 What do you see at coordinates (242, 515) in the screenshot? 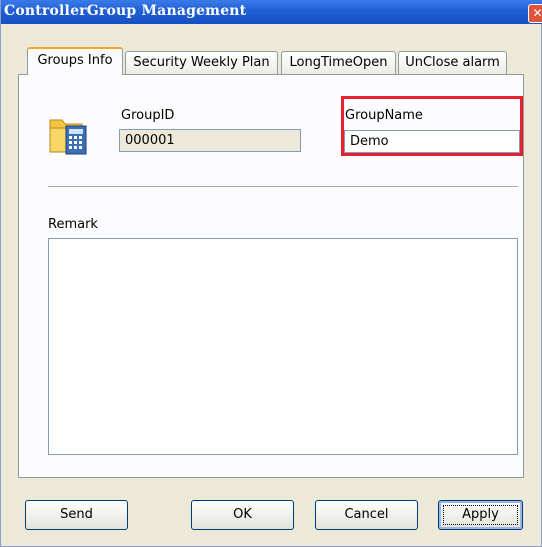
I see `ok-button: OK` at bounding box center [242, 515].